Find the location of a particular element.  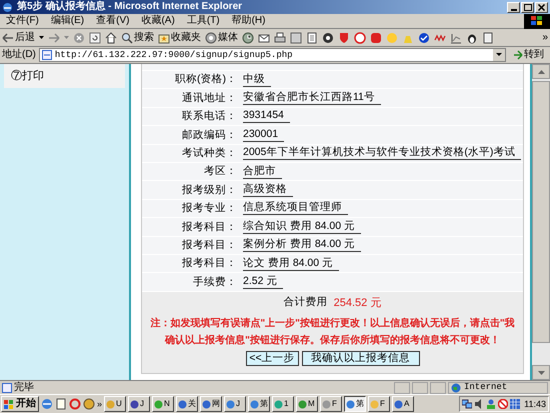

media-button: 媒体 is located at coordinates (221, 38).